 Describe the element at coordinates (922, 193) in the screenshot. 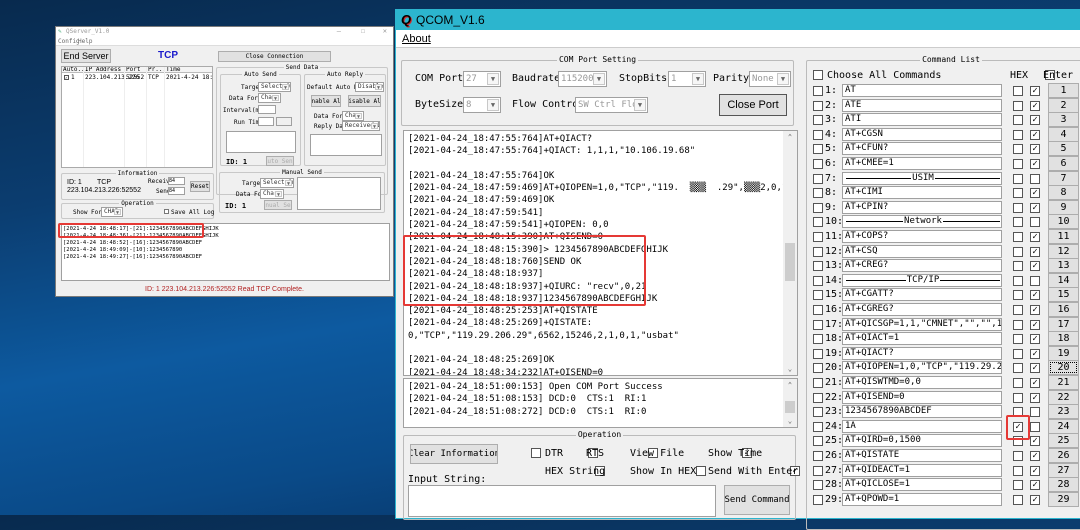

I see `command-input: AT+CIMI` at that location.